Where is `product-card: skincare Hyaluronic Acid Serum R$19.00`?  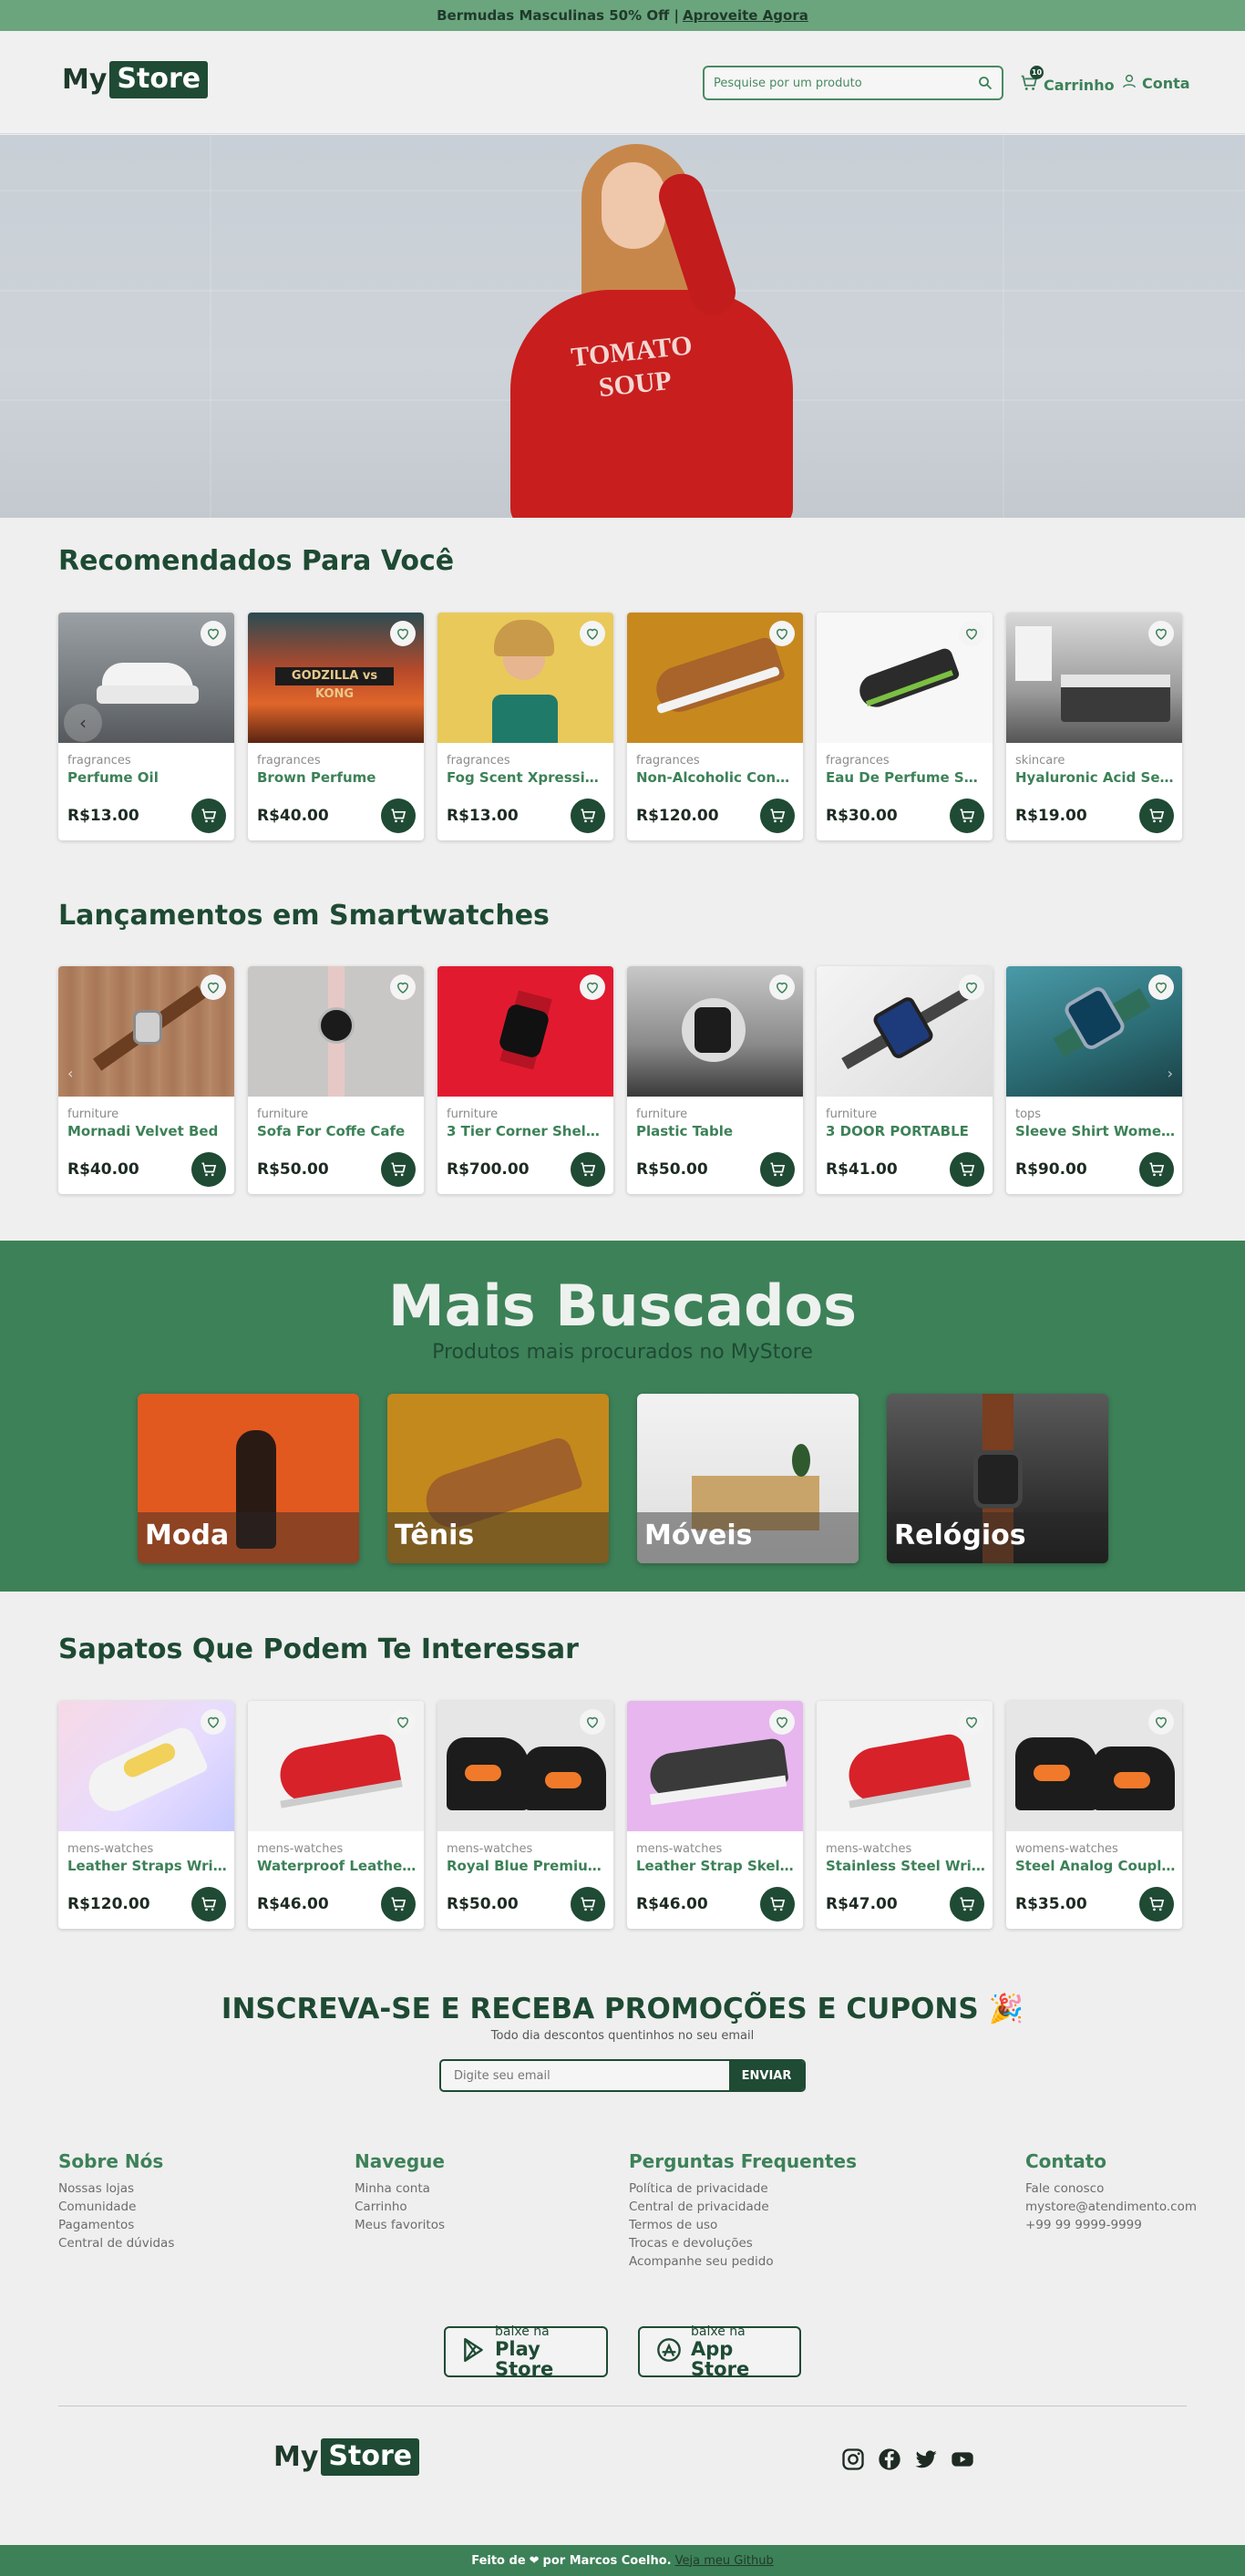 product-card: skincare Hyaluronic Acid Serum R$19.00 is located at coordinates (1094, 726).